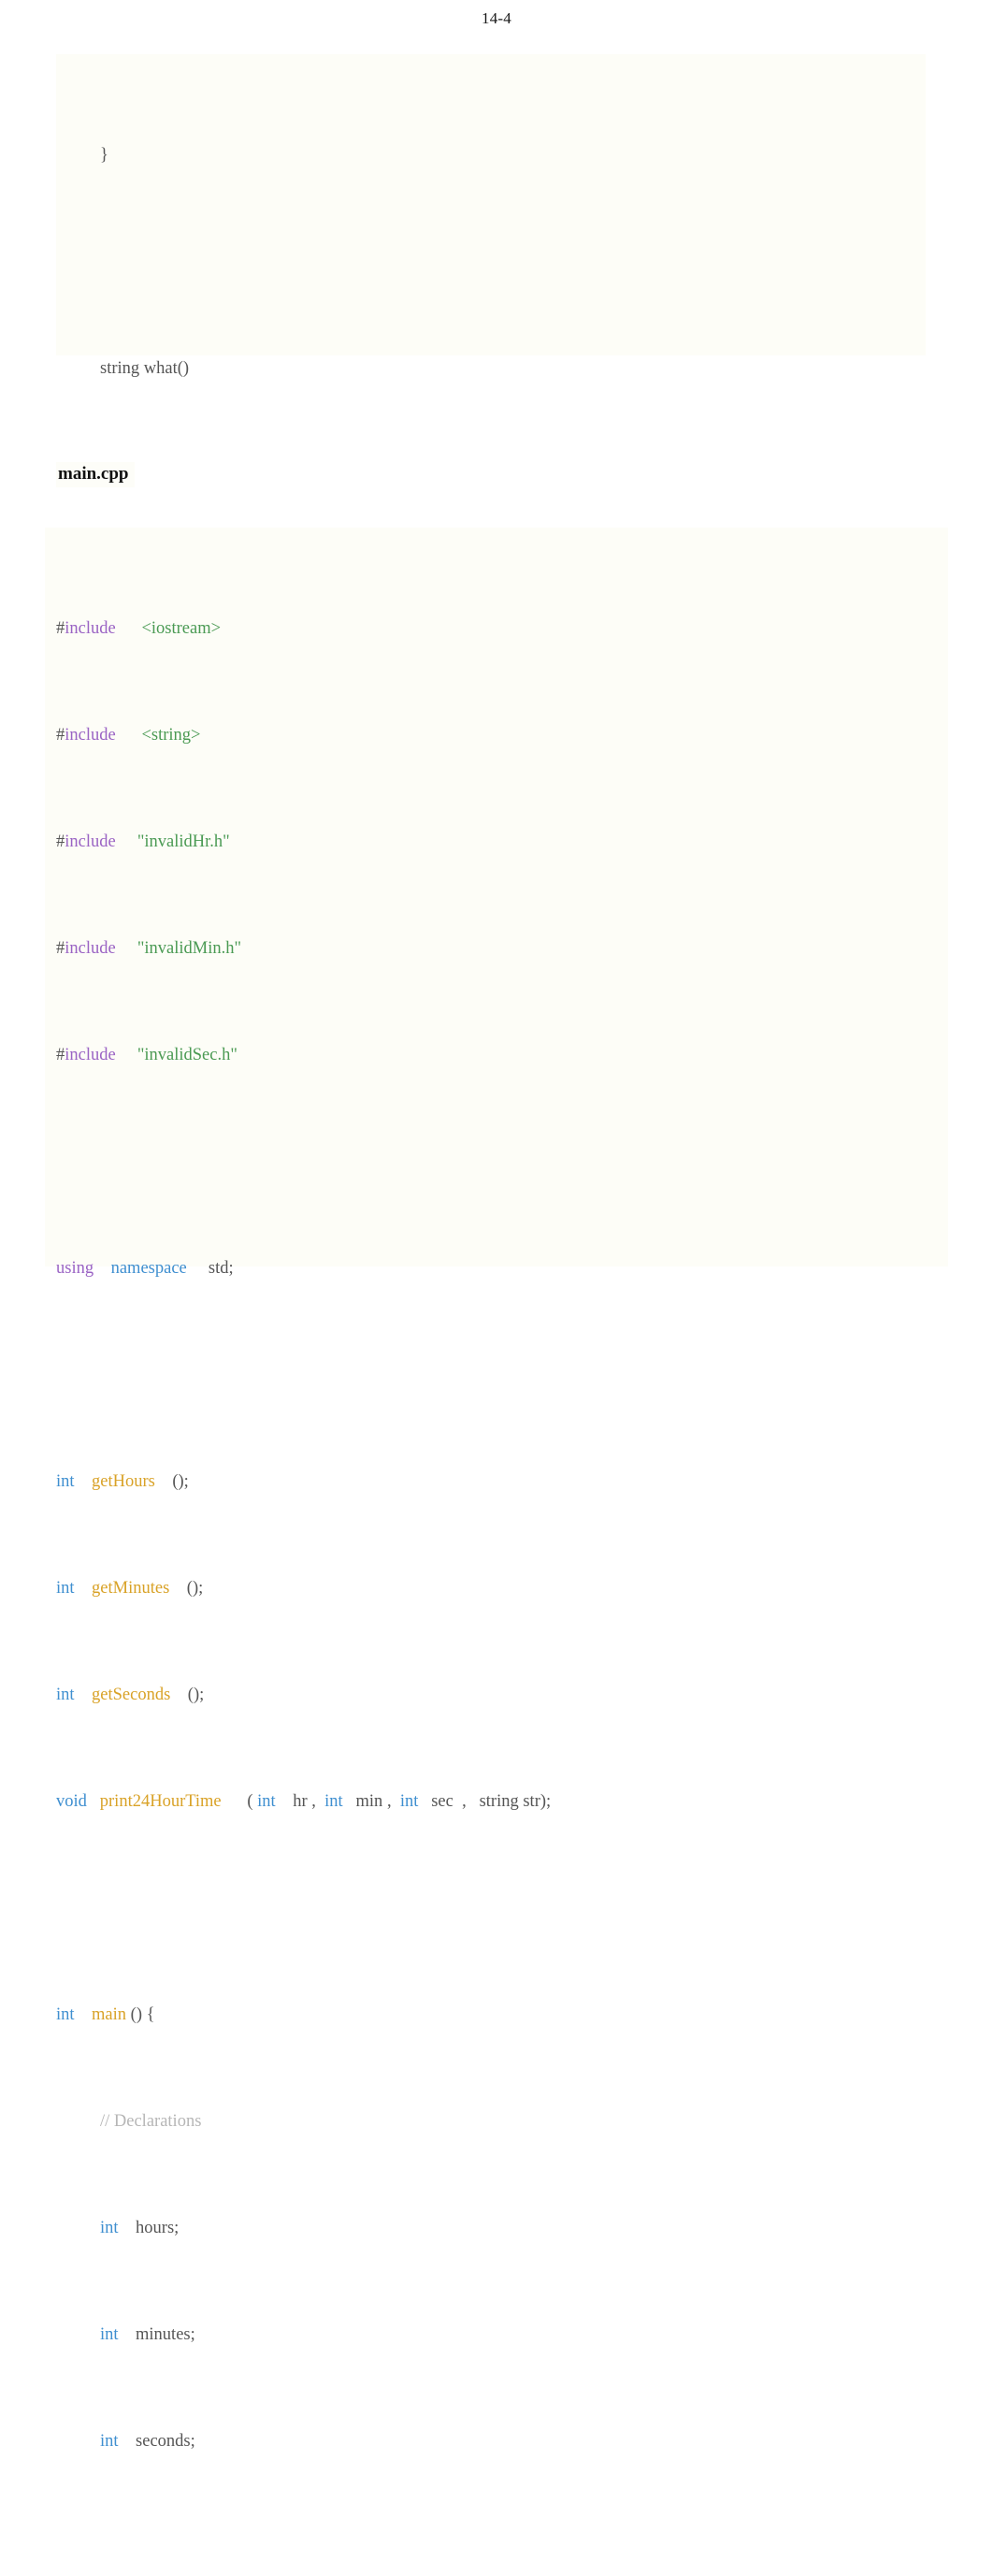 This screenshot has width=993, height=2576. Describe the element at coordinates (187, 1054) in the screenshot. I see `code-token-include-path: "invalidSec.h"` at that location.